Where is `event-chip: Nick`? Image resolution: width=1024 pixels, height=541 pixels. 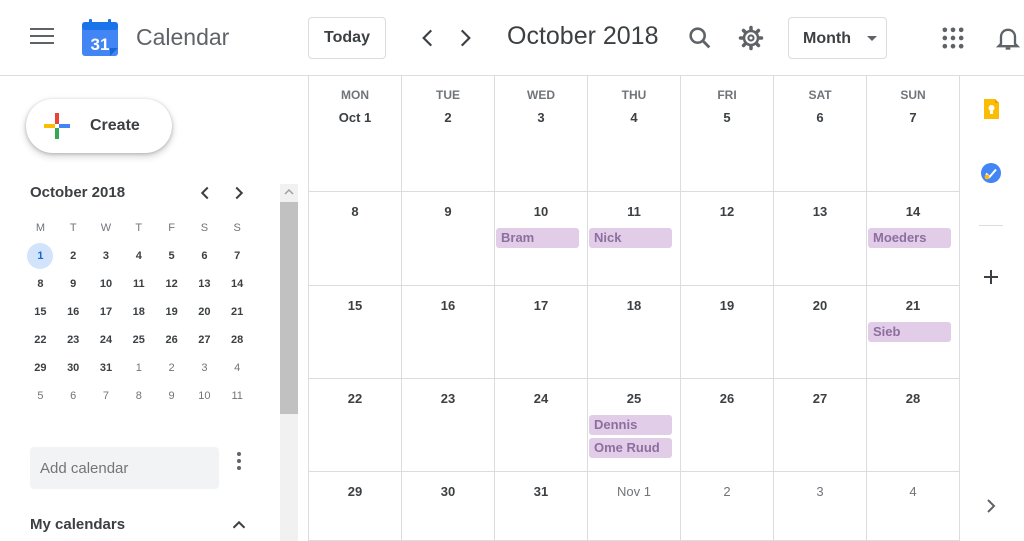
event-chip: Nick is located at coordinates (630, 238).